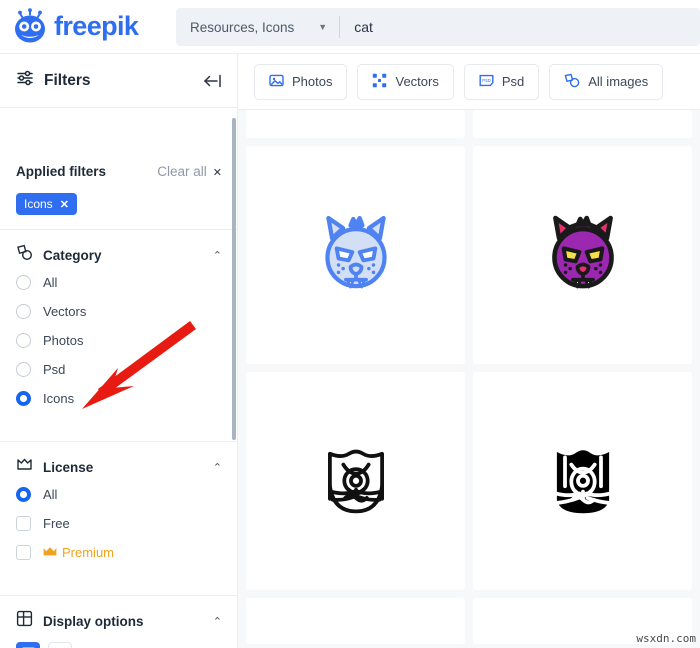 This screenshot has width=700, height=648. I want to click on cat-face-outline-icon, so click(356, 481).